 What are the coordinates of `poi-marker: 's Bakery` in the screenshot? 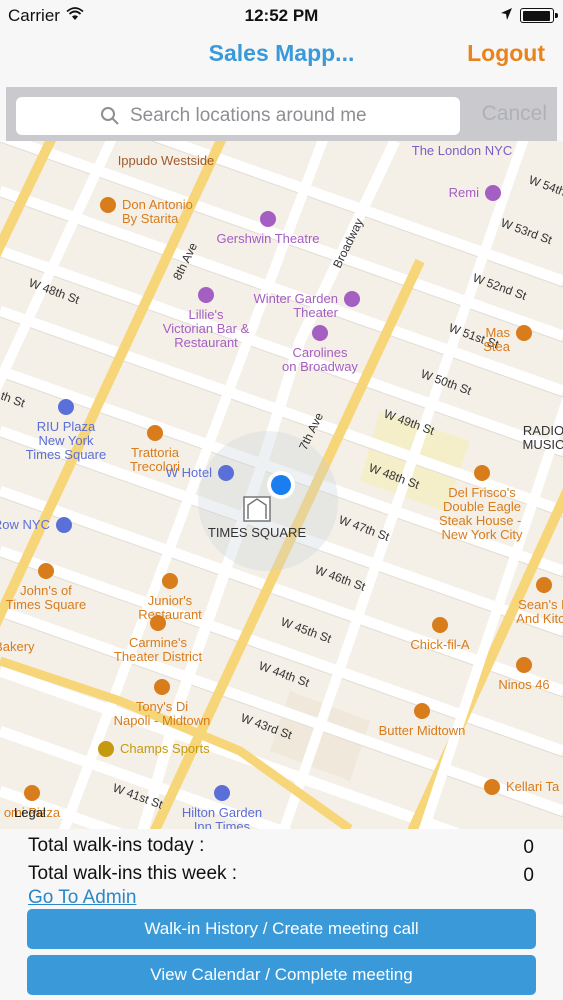 It's located at (17, 646).